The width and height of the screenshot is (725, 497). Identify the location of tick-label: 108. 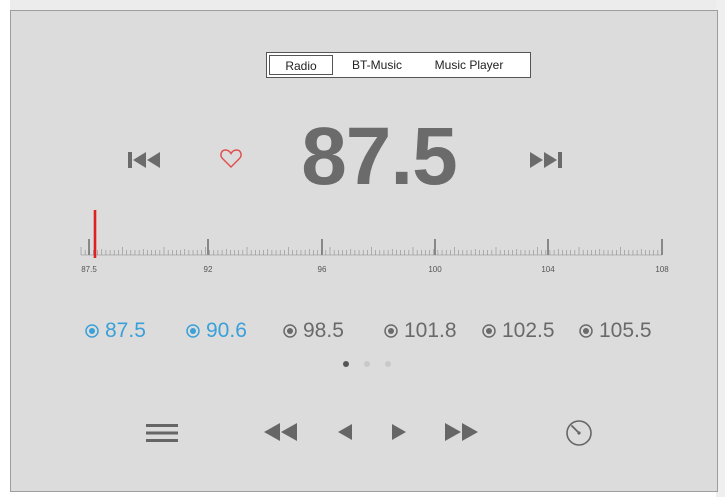
(662, 269).